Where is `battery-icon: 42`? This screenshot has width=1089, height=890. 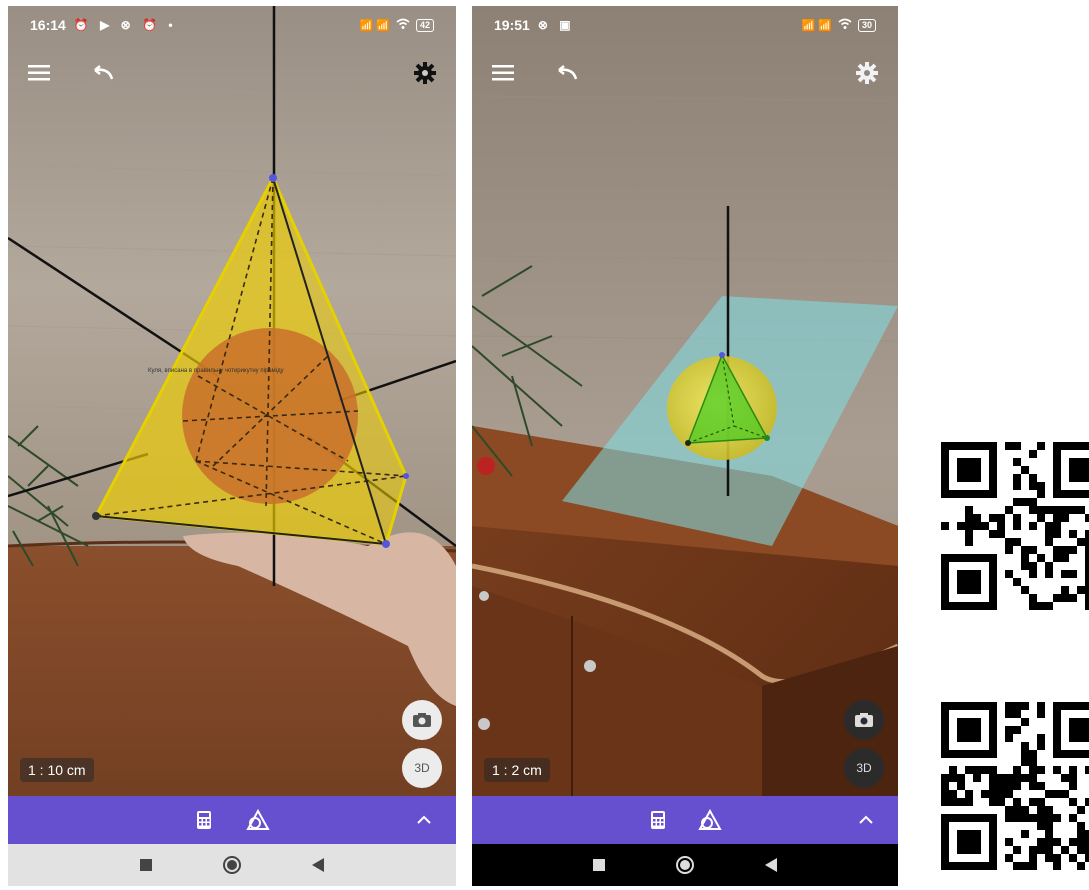
battery-icon: 42 is located at coordinates (424, 25).